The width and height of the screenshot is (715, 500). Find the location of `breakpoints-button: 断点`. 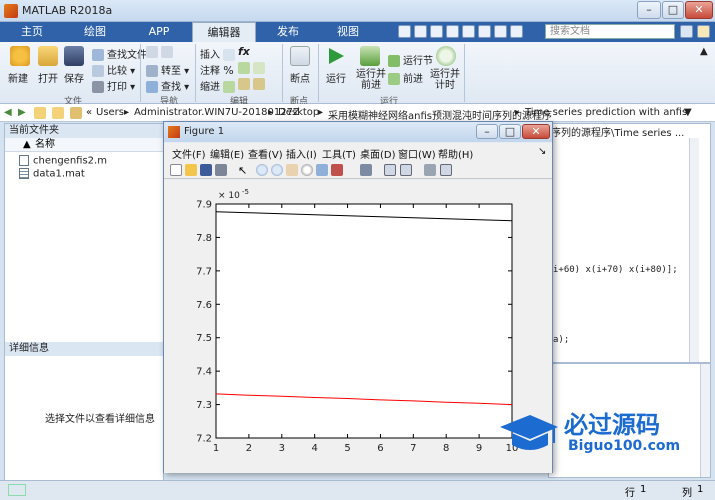

breakpoints-button: 断点 is located at coordinates (300, 77).